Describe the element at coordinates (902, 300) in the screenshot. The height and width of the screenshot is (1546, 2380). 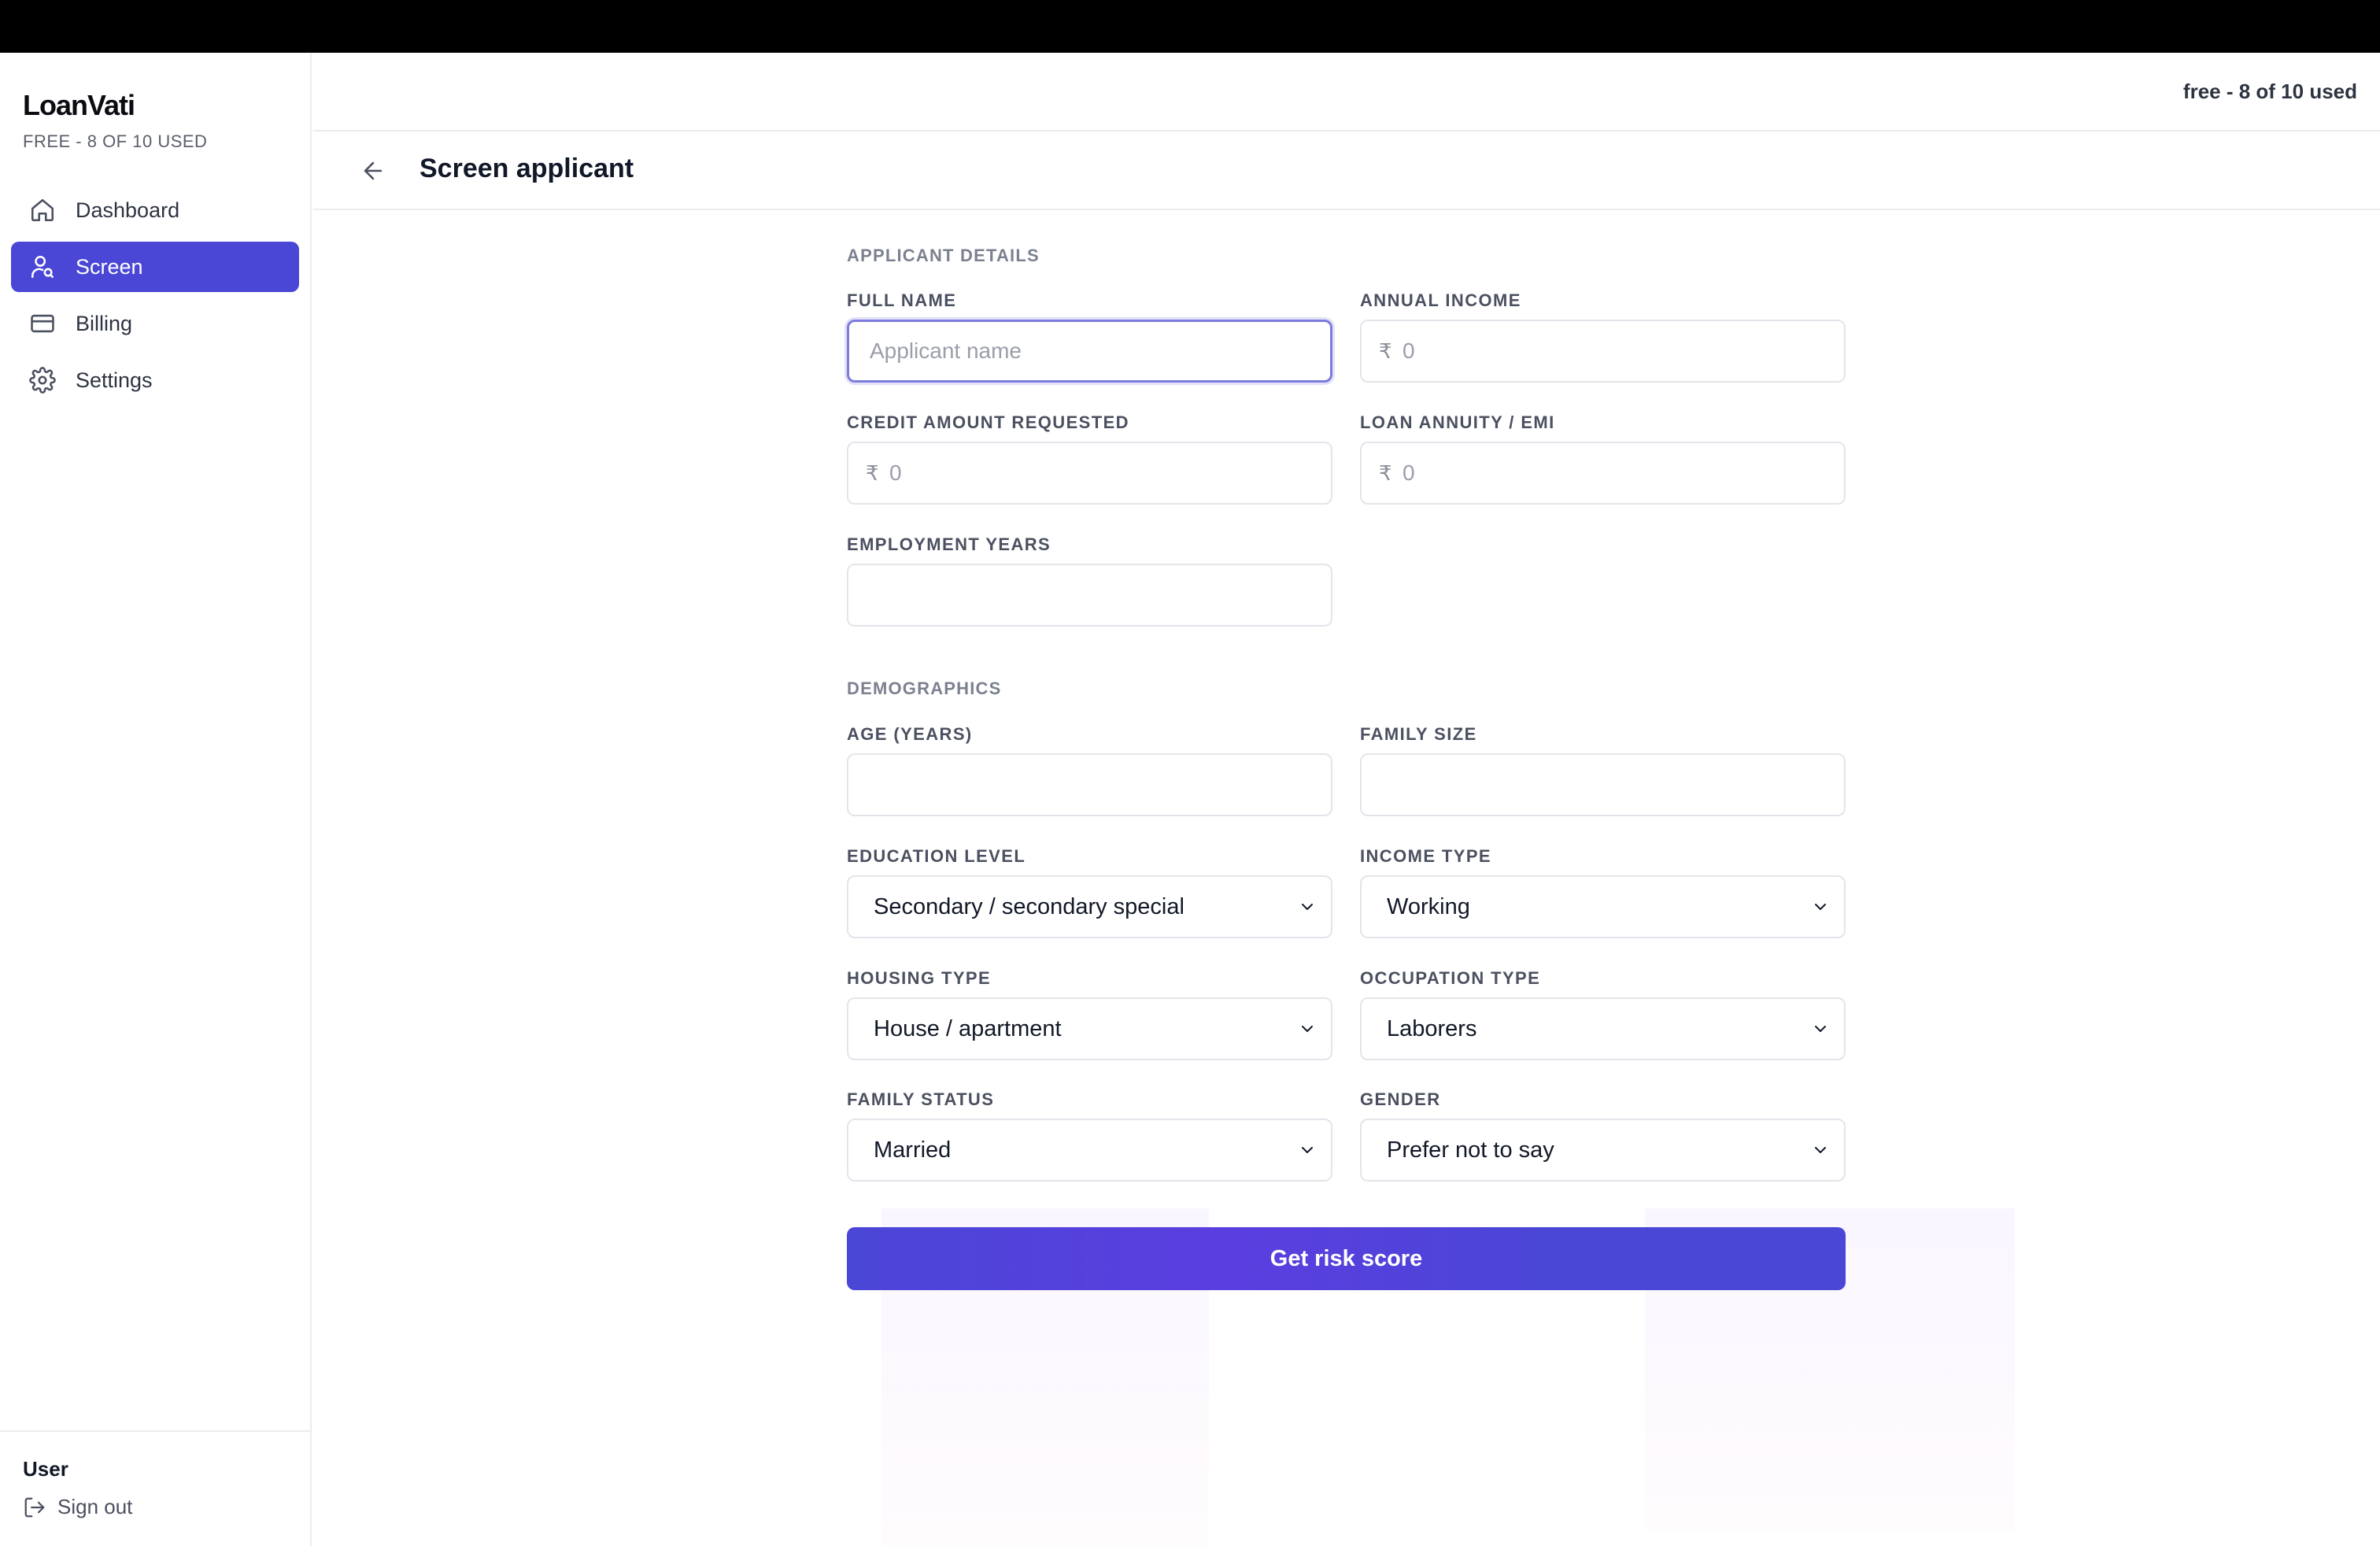
I see `full-name-label: FULL NAME` at that location.